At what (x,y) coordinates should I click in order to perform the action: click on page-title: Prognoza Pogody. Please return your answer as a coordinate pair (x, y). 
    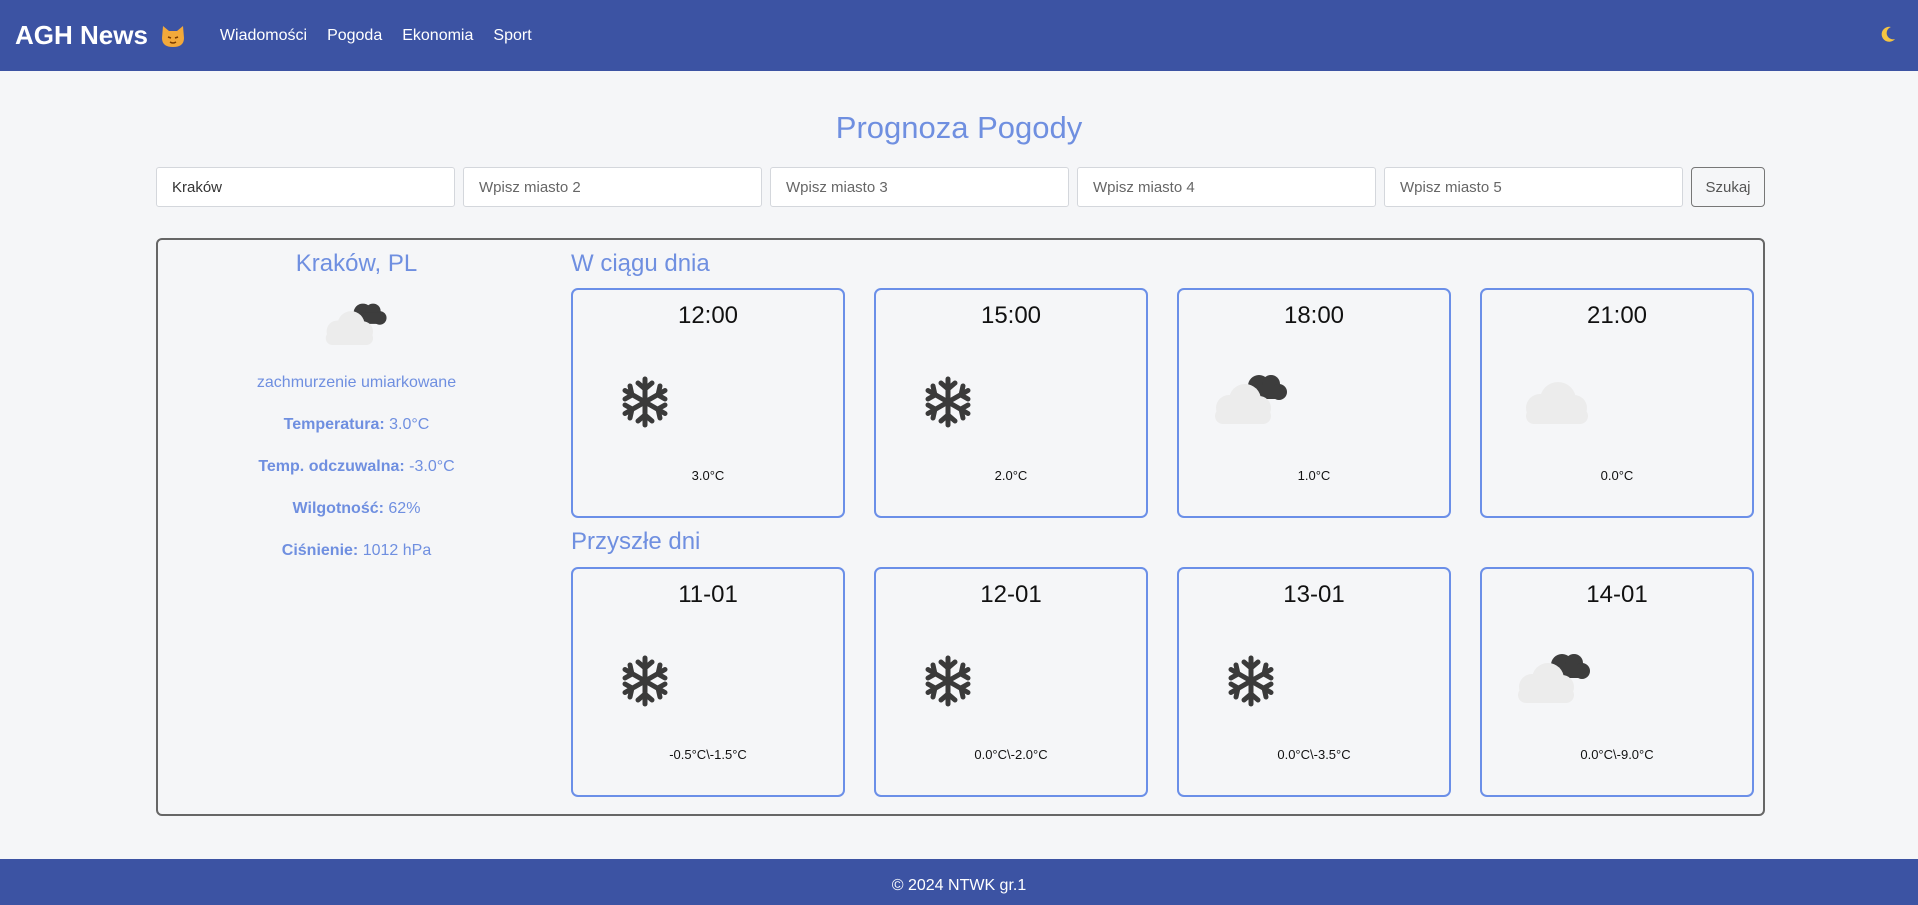
    Looking at the image, I should click on (959, 127).